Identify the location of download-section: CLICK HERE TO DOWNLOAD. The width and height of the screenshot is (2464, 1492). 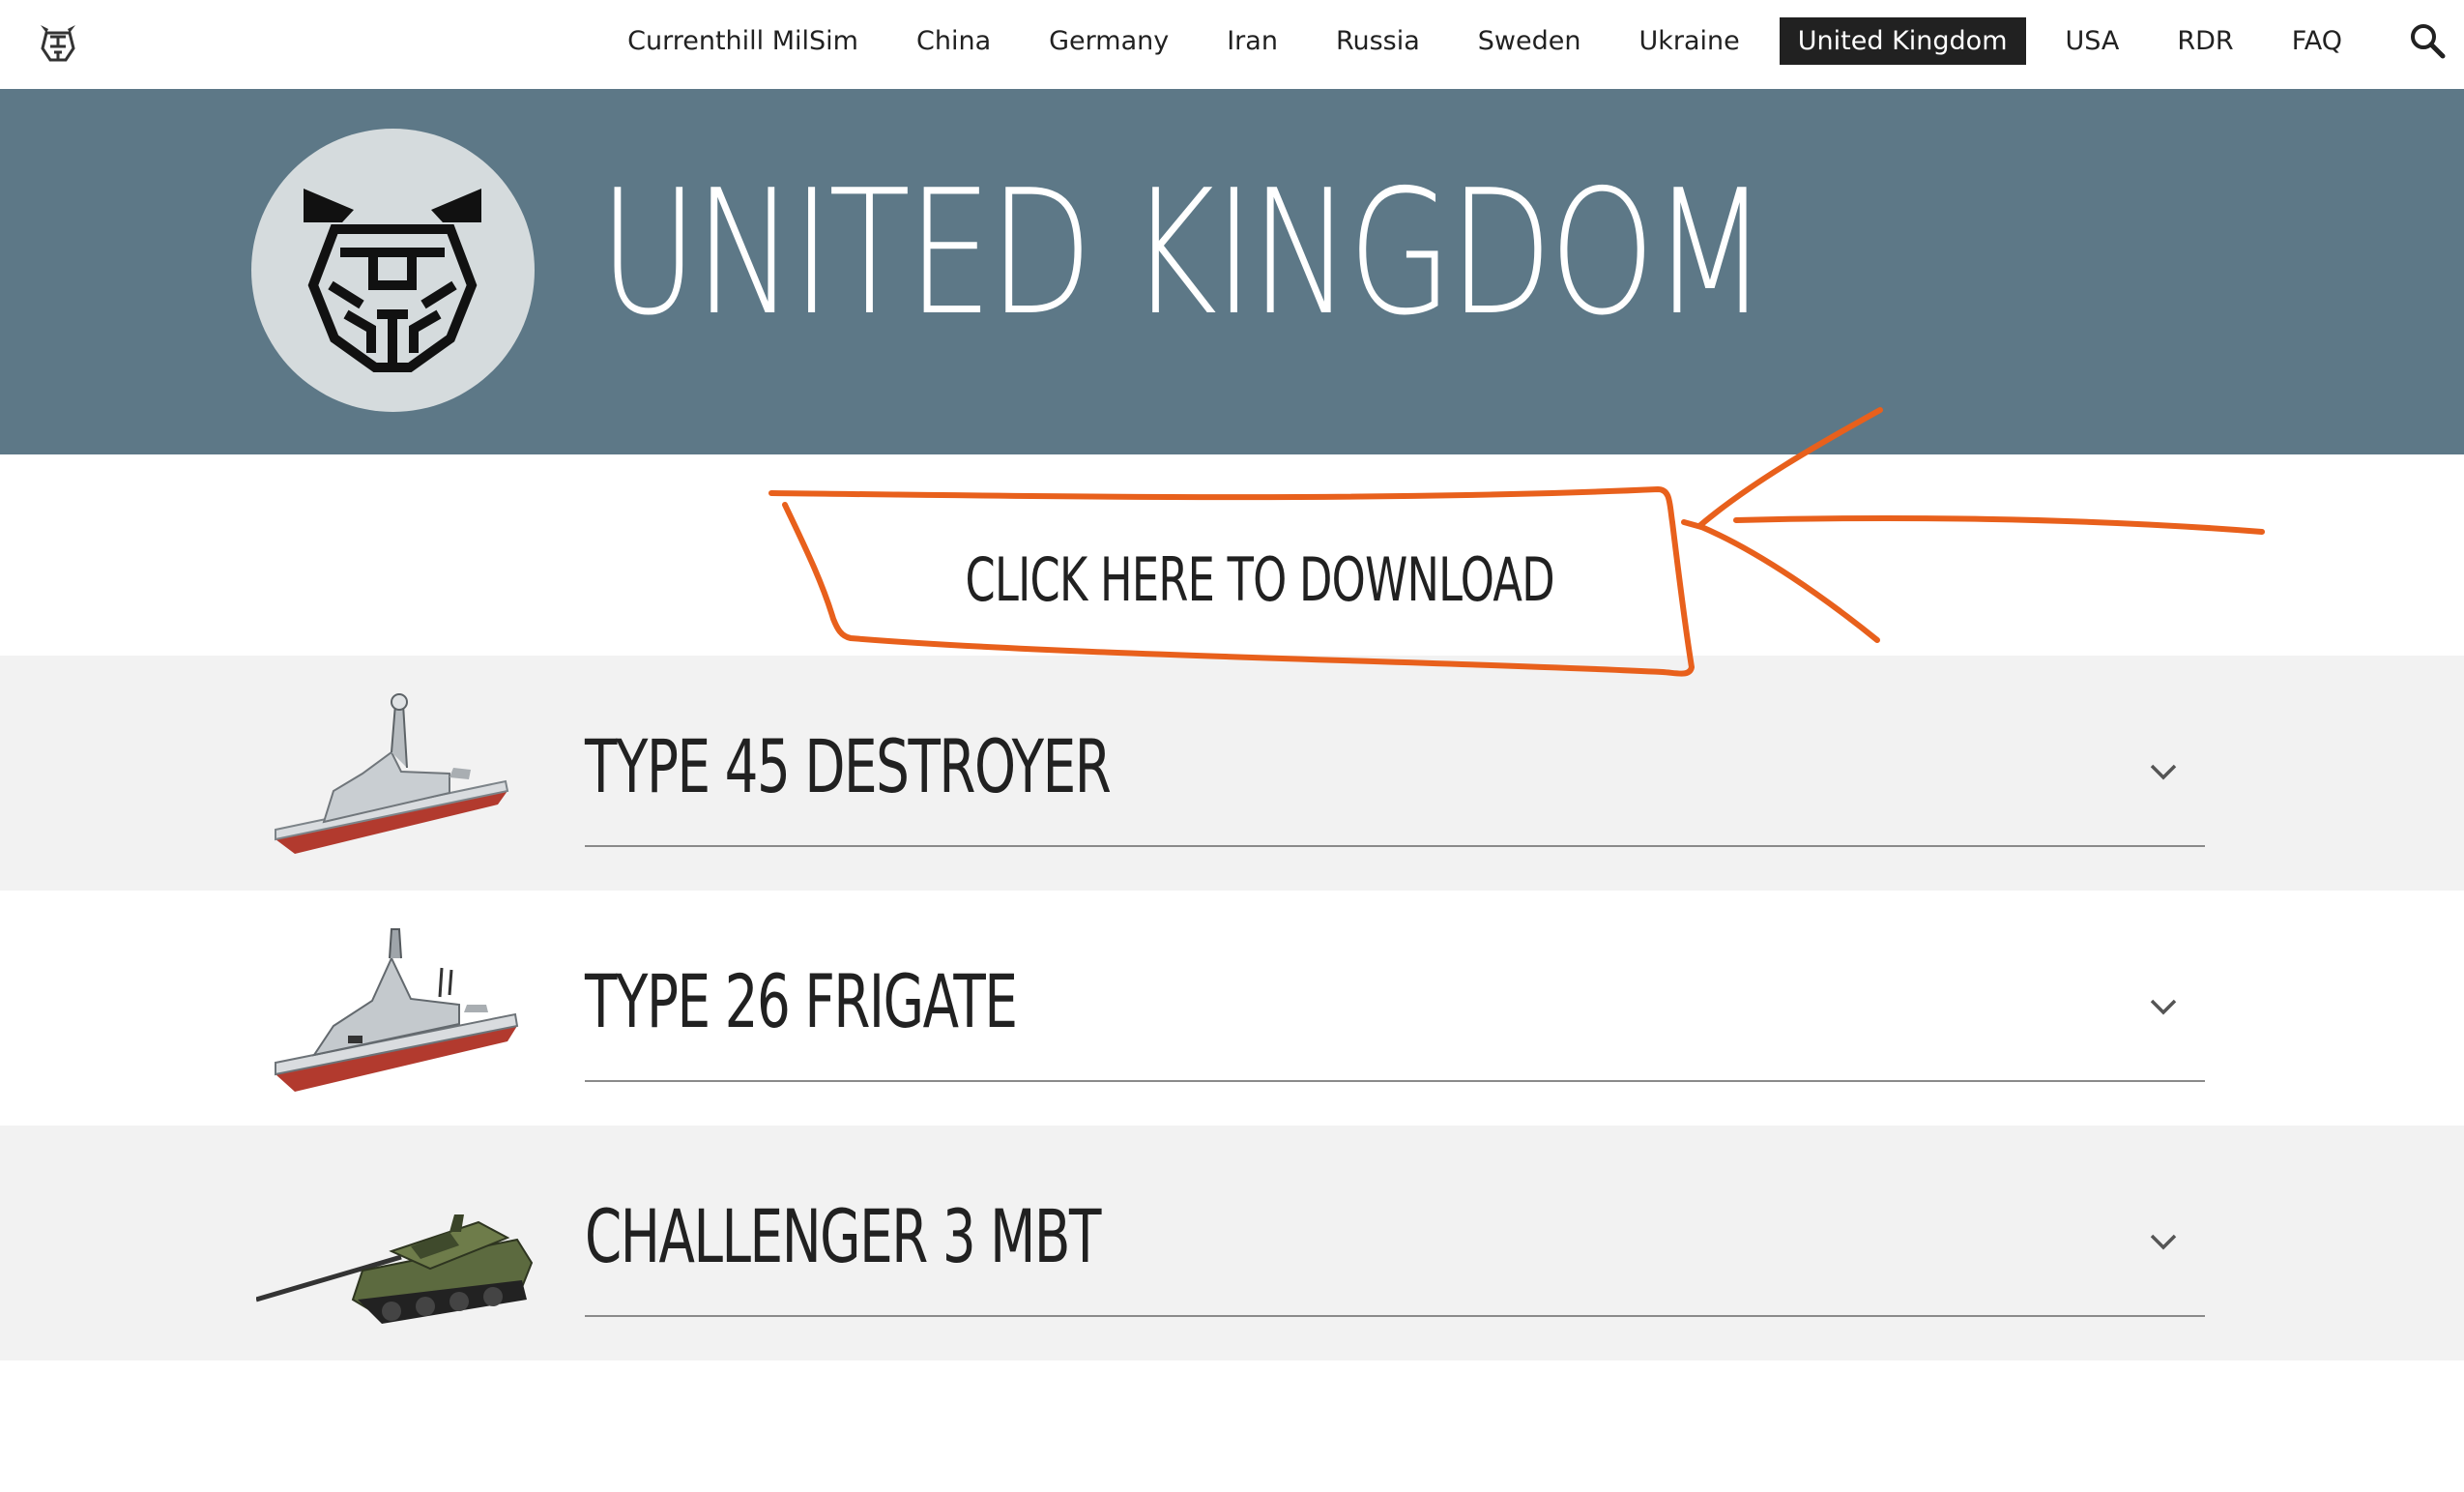
(1232, 555).